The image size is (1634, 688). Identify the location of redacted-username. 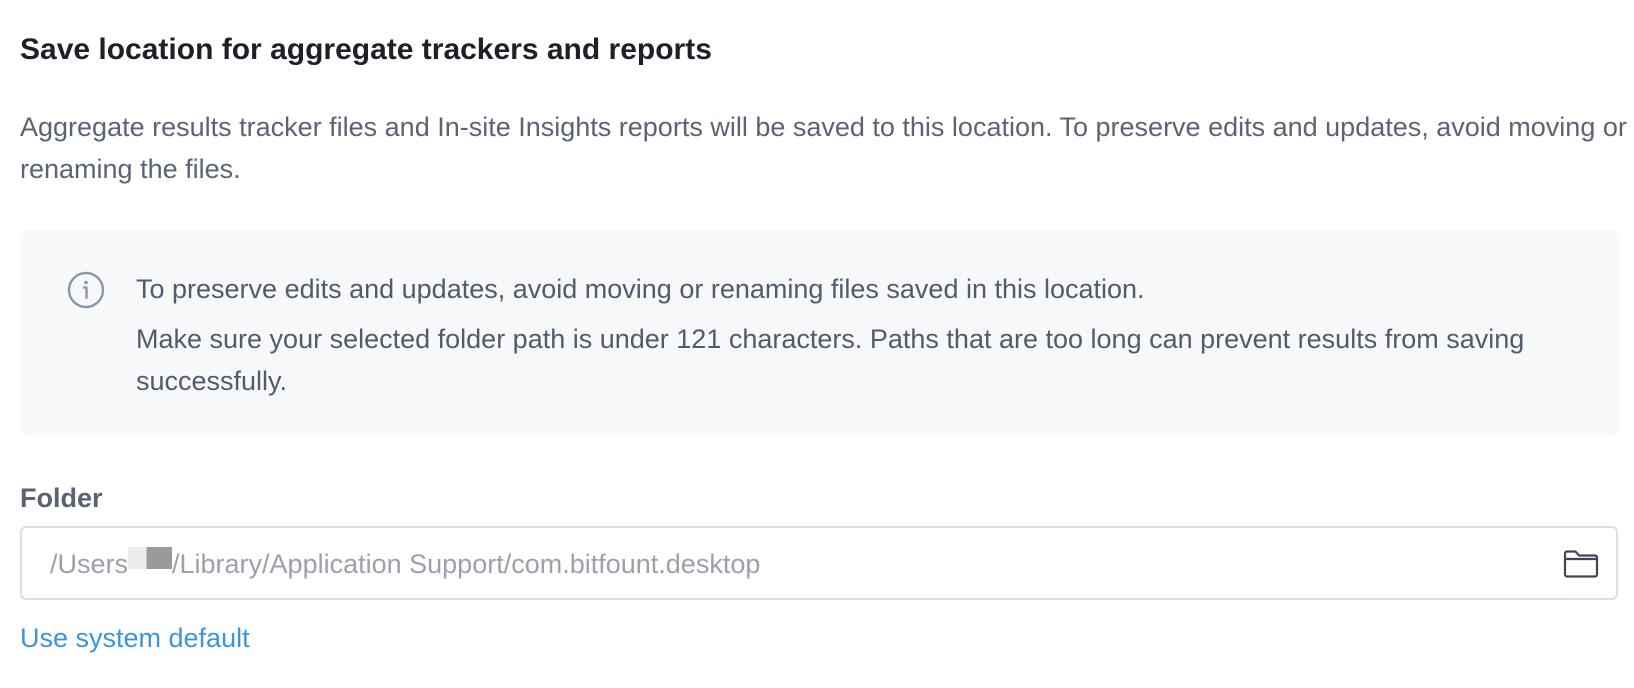
(150, 558).